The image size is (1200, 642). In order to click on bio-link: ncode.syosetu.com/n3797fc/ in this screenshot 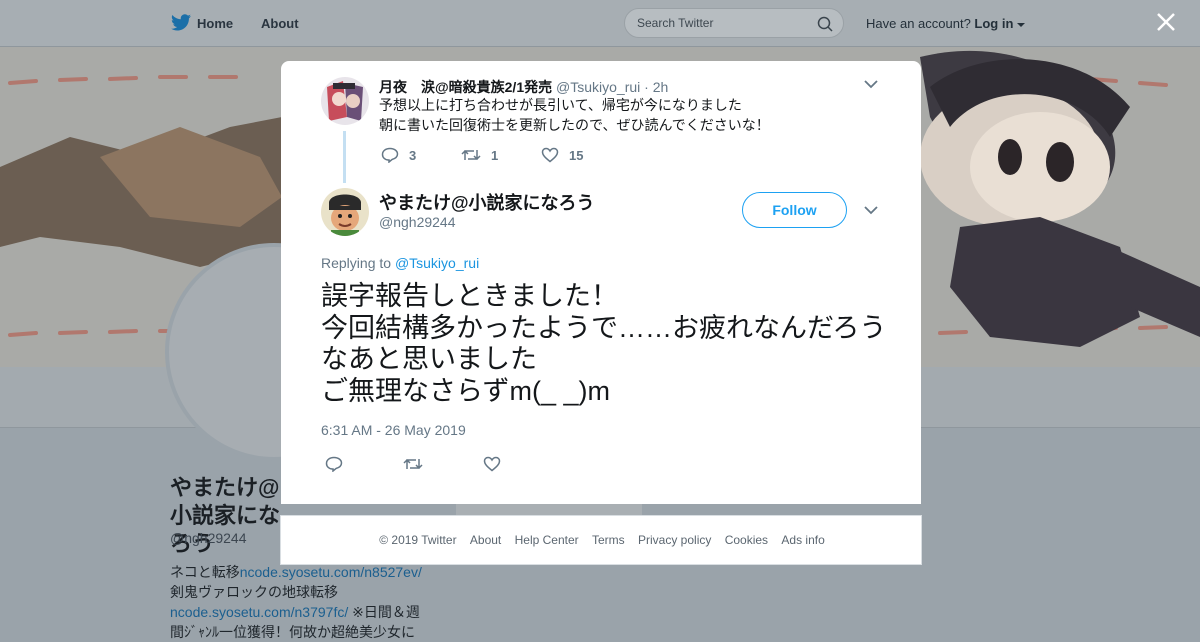, I will do `click(259, 612)`.